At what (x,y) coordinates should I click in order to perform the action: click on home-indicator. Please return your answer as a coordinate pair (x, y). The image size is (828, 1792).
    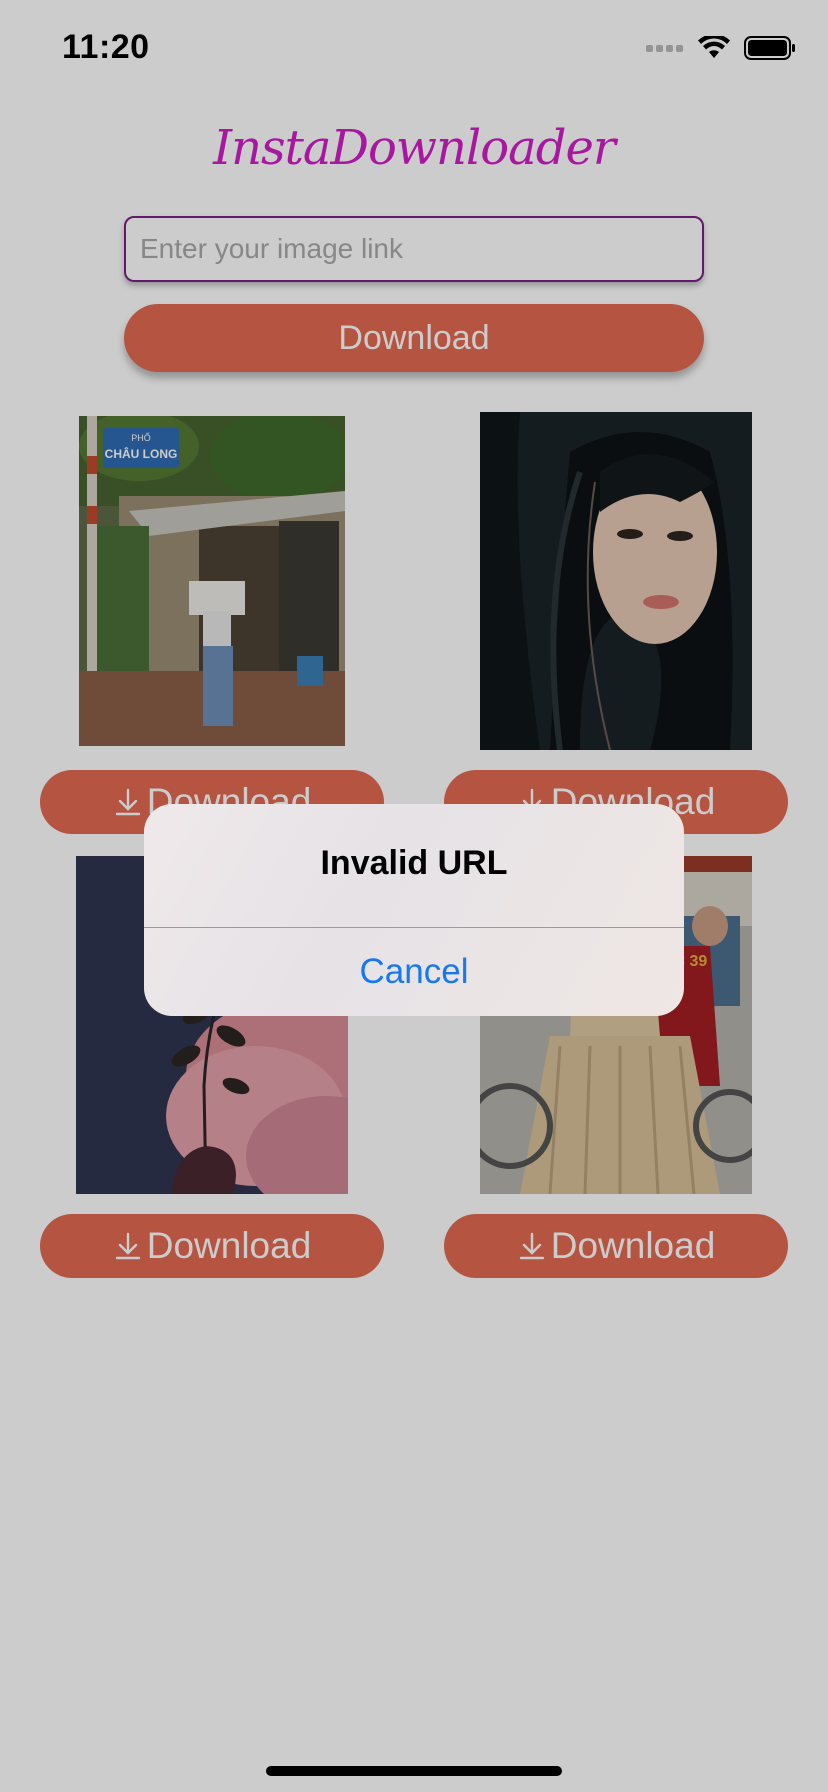
    Looking at the image, I should click on (414, 1771).